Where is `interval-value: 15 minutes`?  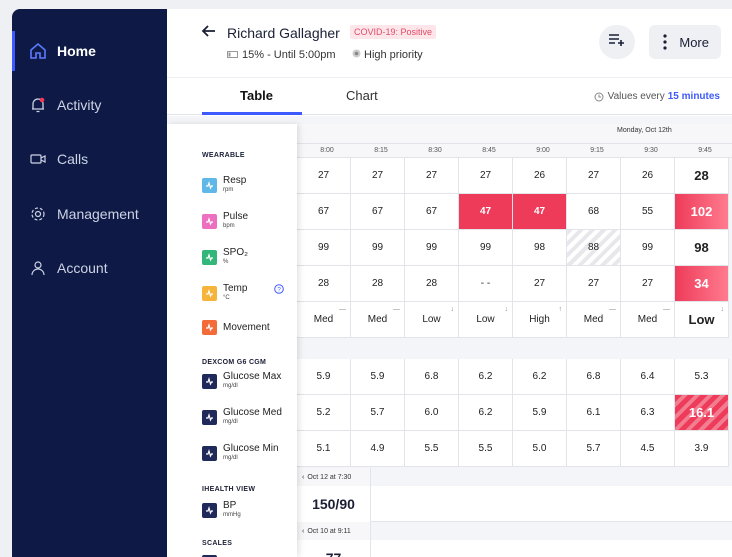
interval-value: 15 minutes is located at coordinates (694, 96).